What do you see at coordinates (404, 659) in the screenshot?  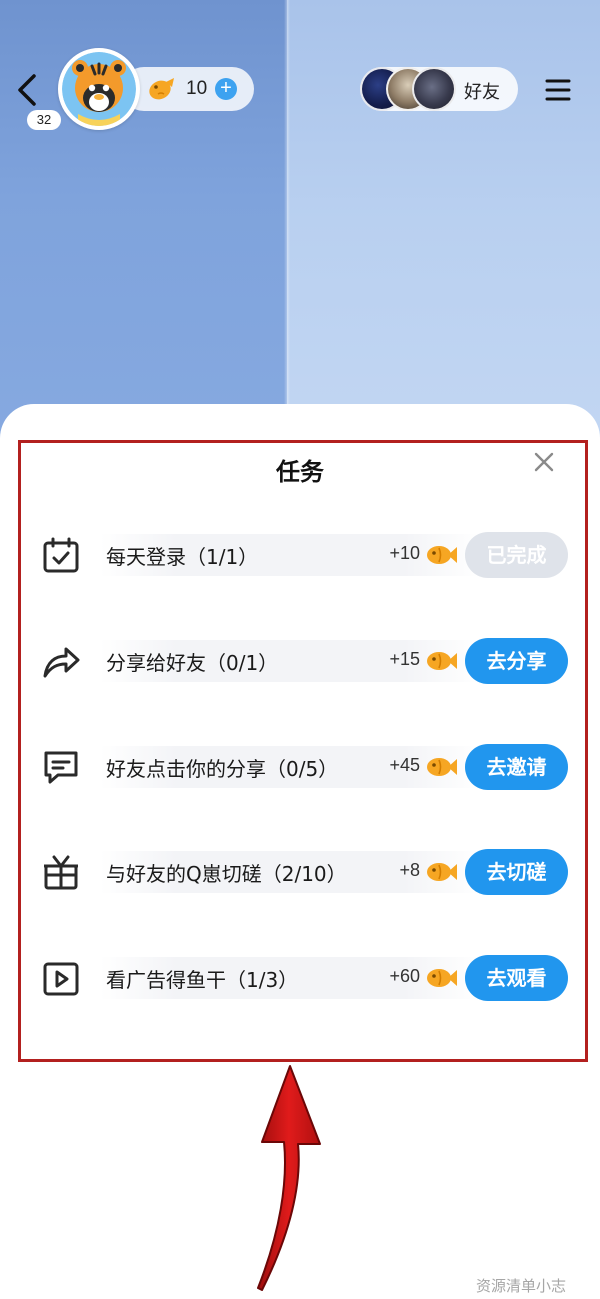 I see `task-reward: +15` at bounding box center [404, 659].